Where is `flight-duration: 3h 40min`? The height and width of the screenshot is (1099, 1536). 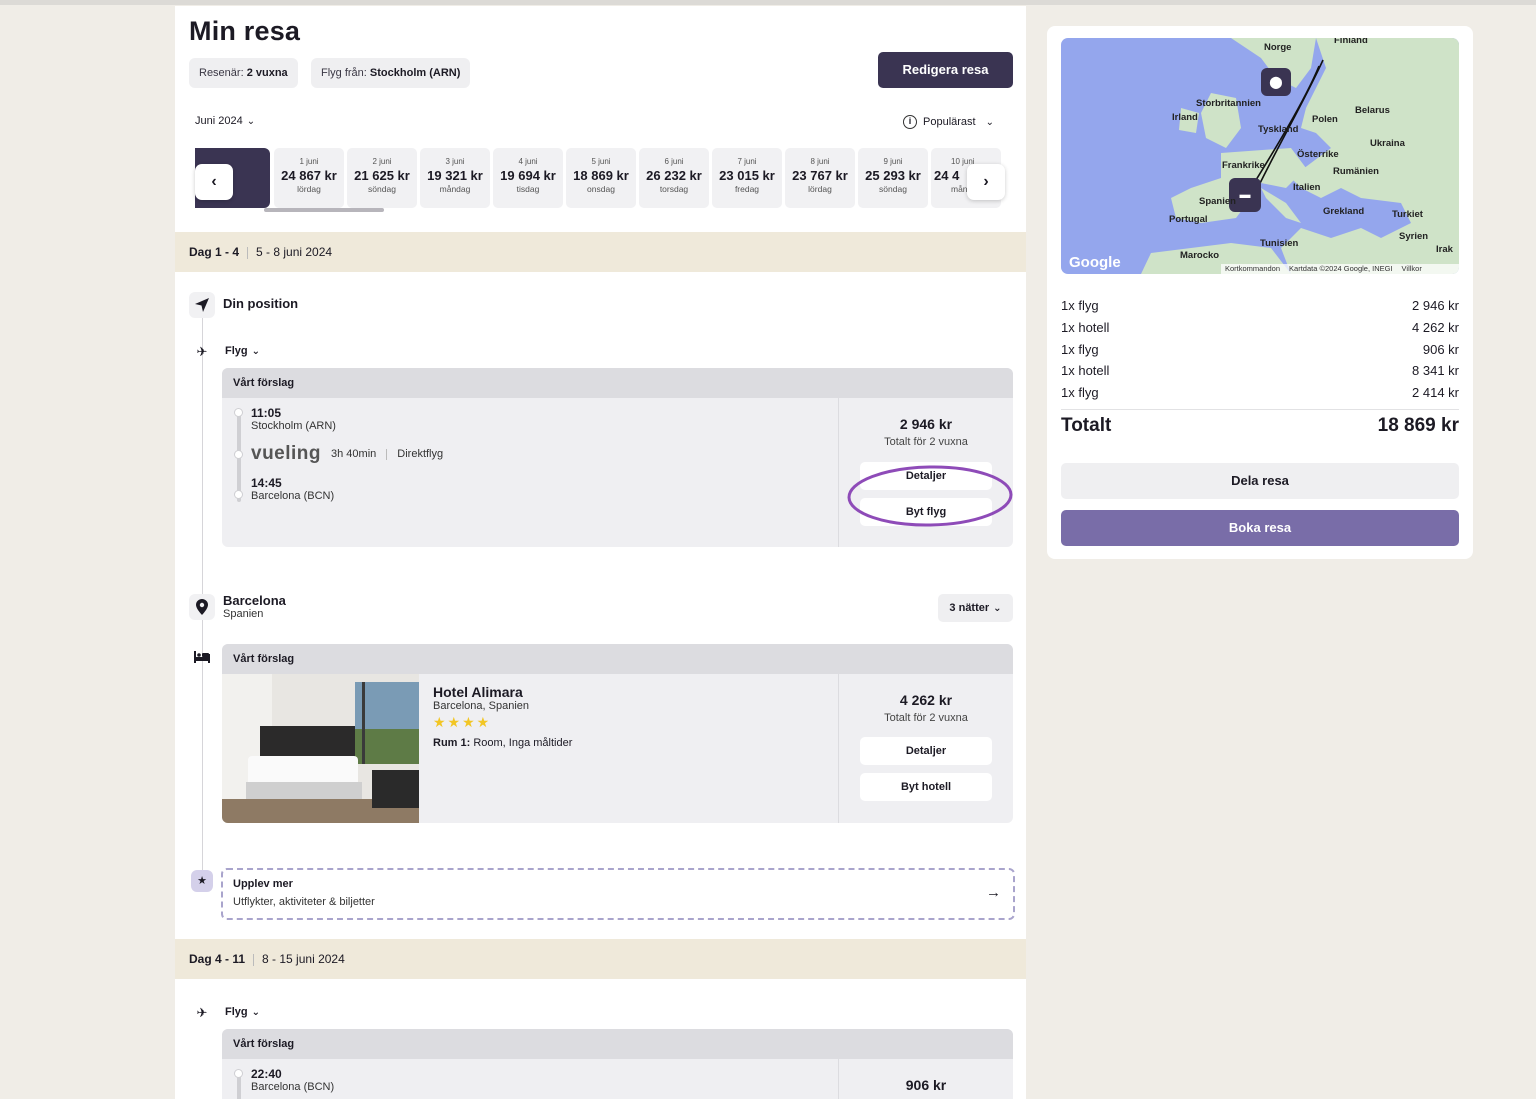
flight-duration: 3h 40min is located at coordinates (354, 454).